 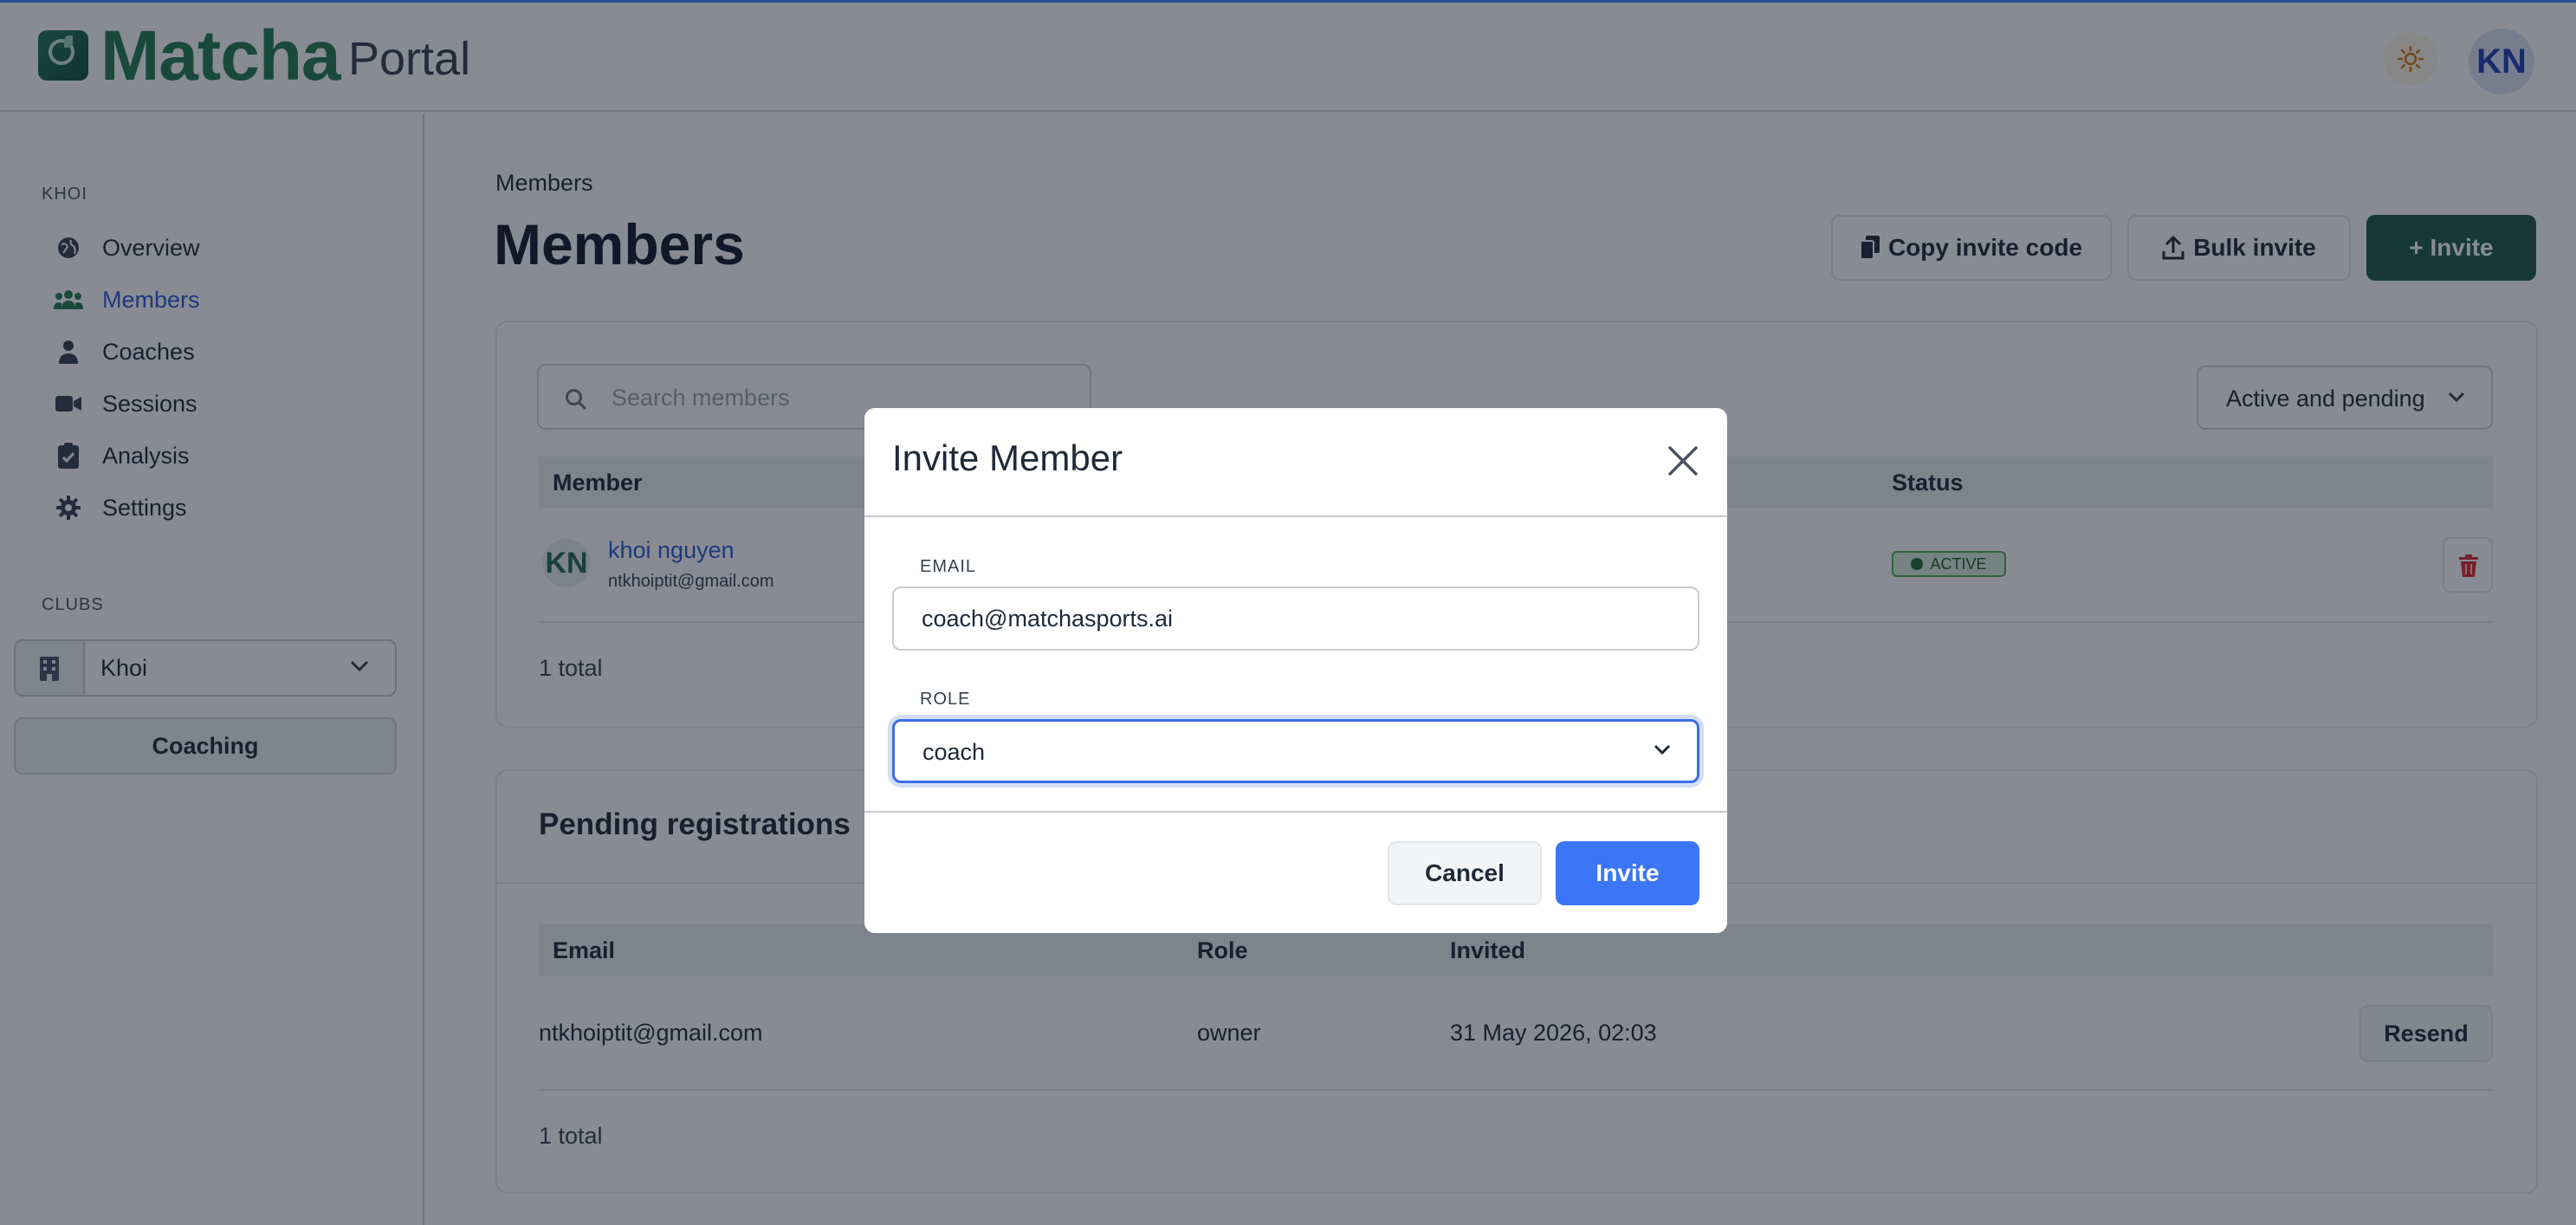 What do you see at coordinates (1627, 873) in the screenshot?
I see `submit-invite-button: Invite` at bounding box center [1627, 873].